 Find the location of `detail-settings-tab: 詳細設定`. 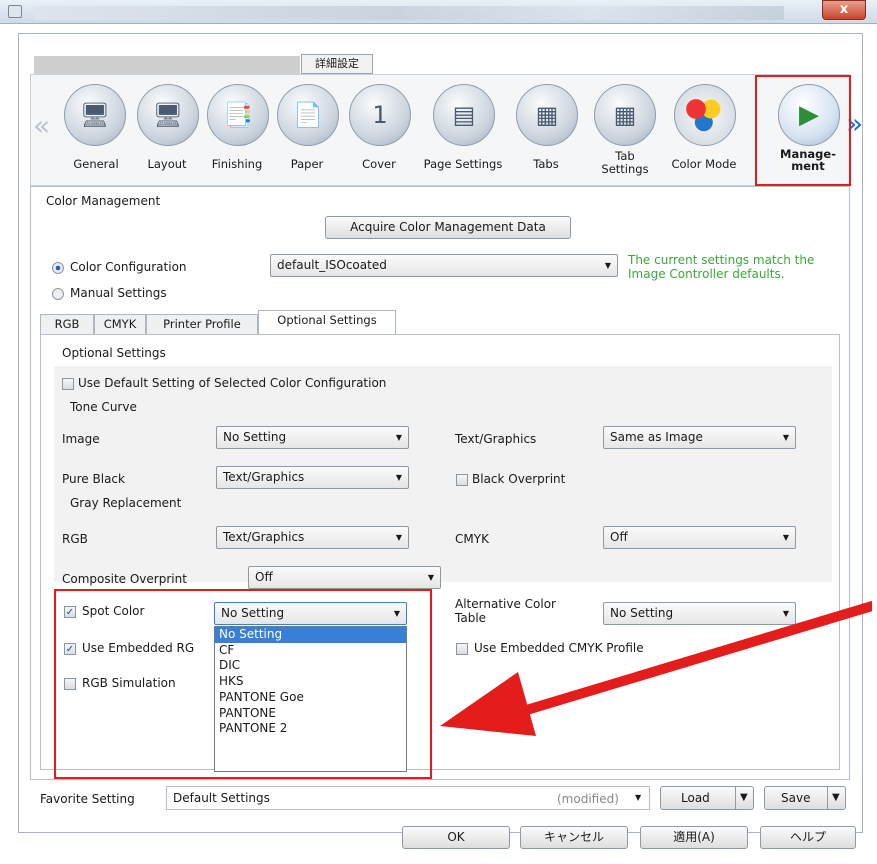

detail-settings-tab: 詳細設定 is located at coordinates (337, 64).